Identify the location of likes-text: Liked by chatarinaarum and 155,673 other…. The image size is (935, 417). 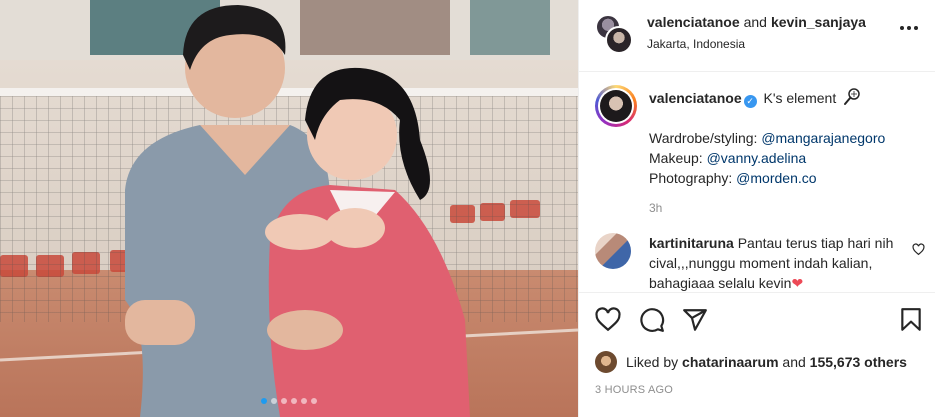
(766, 362).